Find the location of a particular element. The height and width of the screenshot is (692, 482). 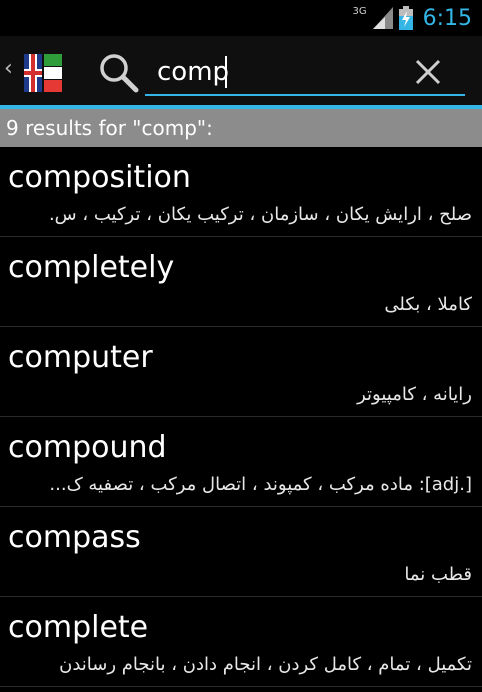

result-item: completely کاملا ، بکلی is located at coordinates (241, 282).